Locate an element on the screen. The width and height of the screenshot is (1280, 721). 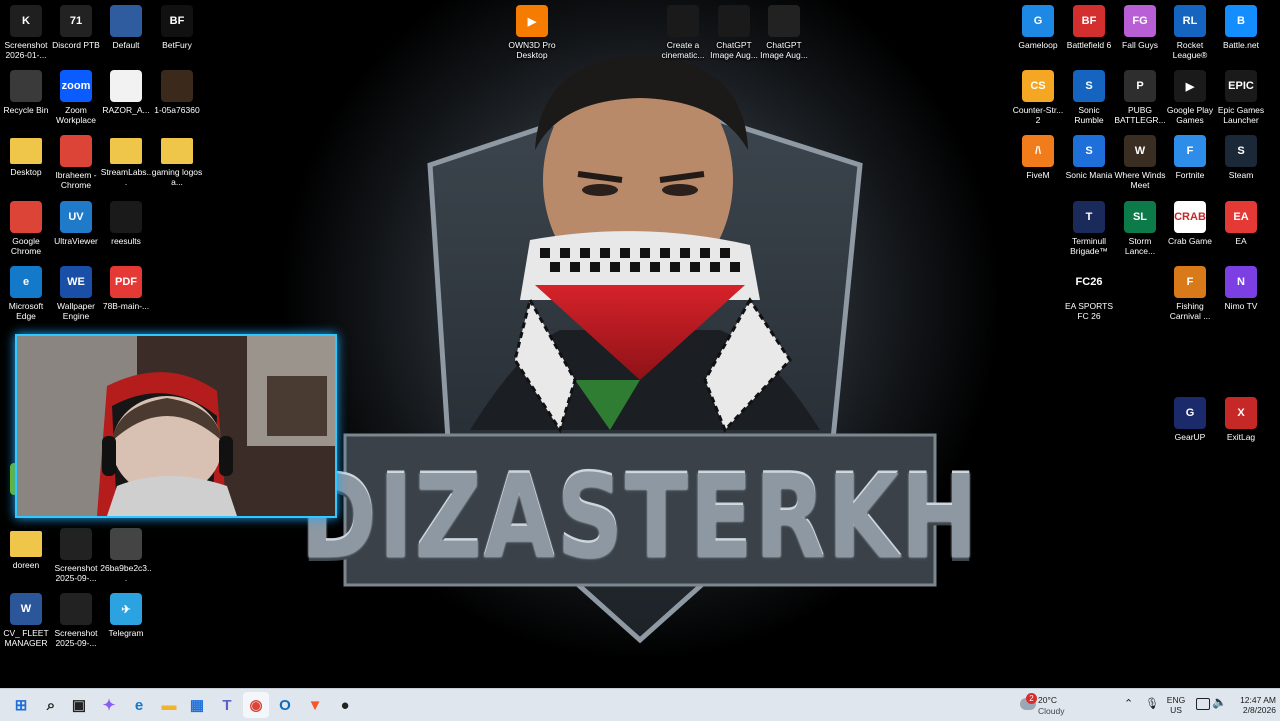
desktop-icon: S Sonic Mania is located at coordinates (1089, 157).